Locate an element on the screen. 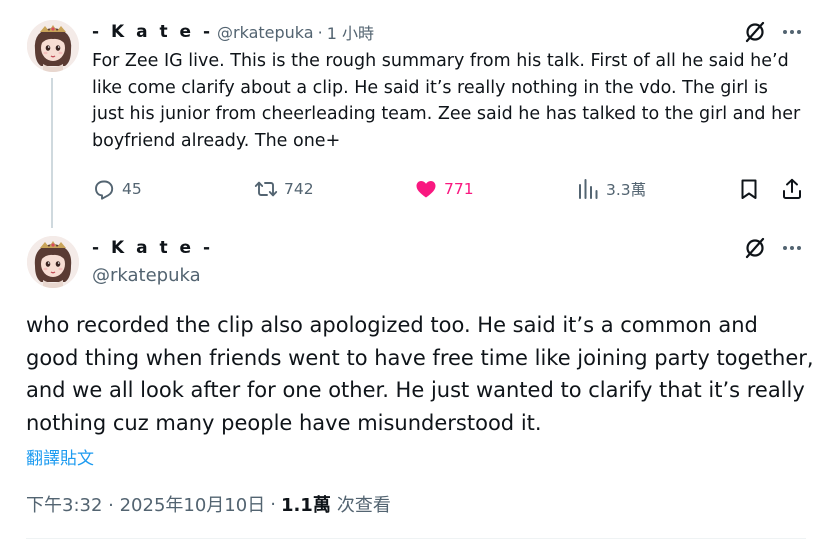 The height and width of the screenshot is (545, 829). comment-bubble-icon is located at coordinates (104, 190).